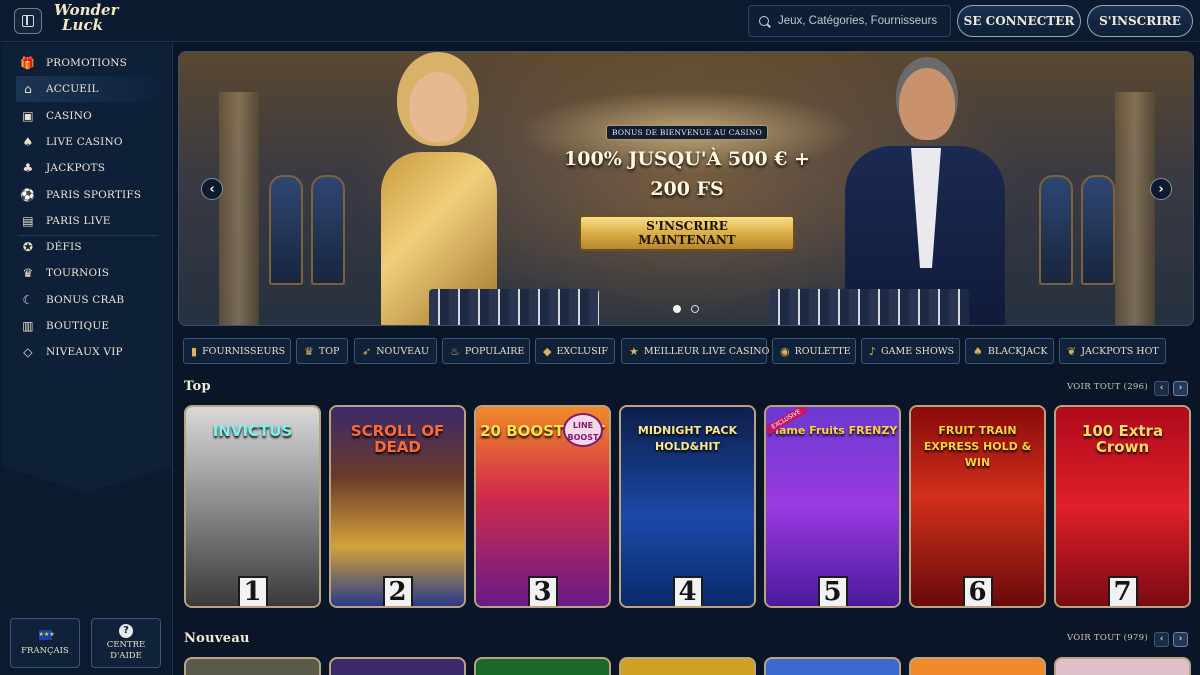  Describe the element at coordinates (45, 643) in the screenshot. I see `language-button: ★★★ FRANÇAIS` at that location.